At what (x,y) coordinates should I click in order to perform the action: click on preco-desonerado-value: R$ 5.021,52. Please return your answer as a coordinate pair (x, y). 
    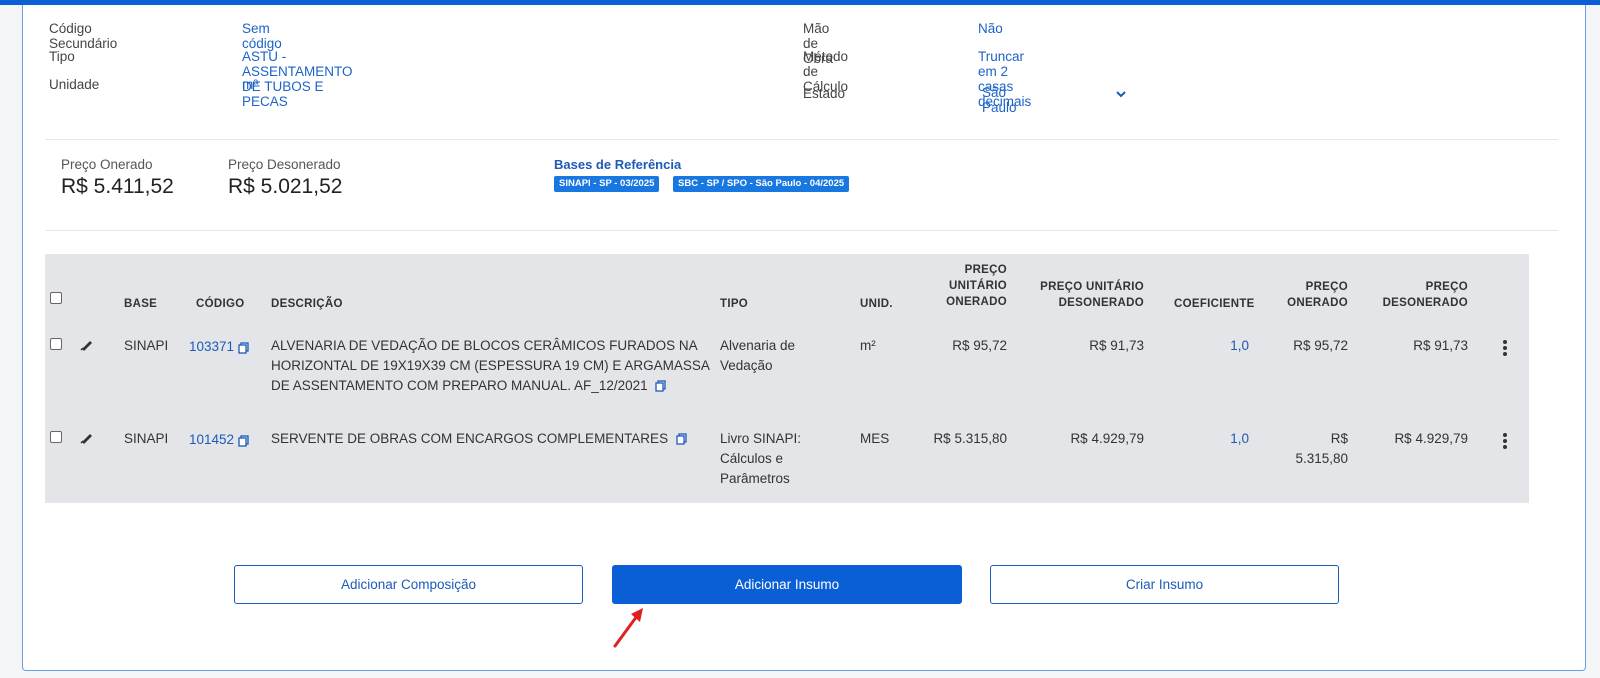
    Looking at the image, I should click on (285, 186).